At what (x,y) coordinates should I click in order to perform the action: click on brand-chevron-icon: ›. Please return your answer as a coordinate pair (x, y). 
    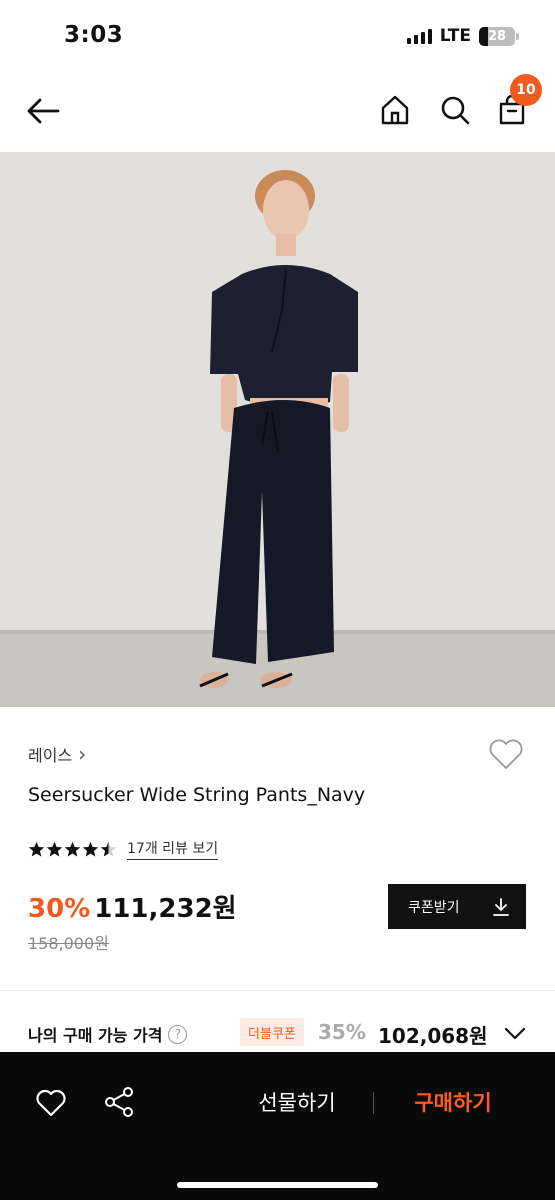
    Looking at the image, I should click on (82, 754).